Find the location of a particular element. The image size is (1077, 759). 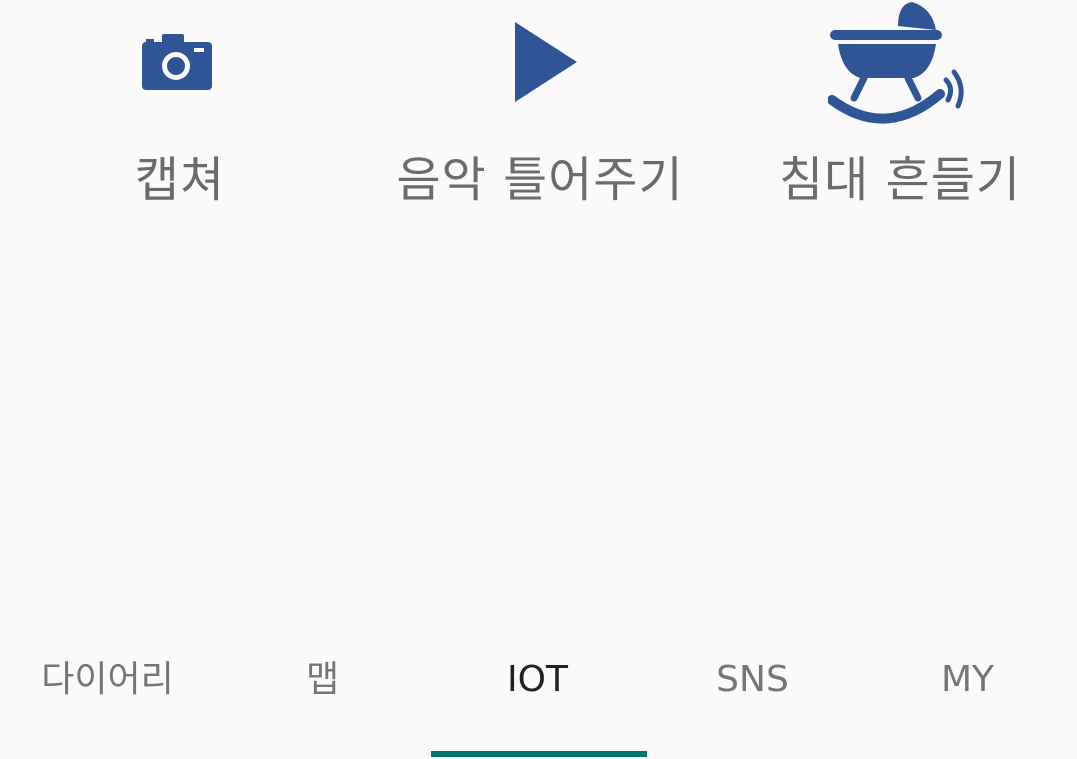

play-music-action: 음악 틀어주기 is located at coordinates (540, 115).